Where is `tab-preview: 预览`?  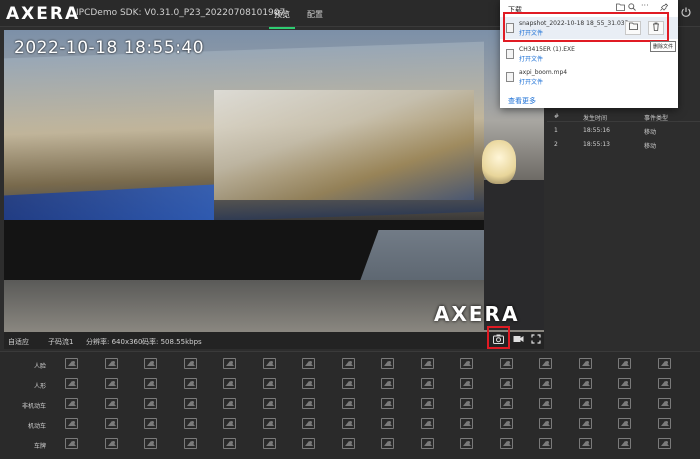
tab-preview: 预览 is located at coordinates (282, 19).